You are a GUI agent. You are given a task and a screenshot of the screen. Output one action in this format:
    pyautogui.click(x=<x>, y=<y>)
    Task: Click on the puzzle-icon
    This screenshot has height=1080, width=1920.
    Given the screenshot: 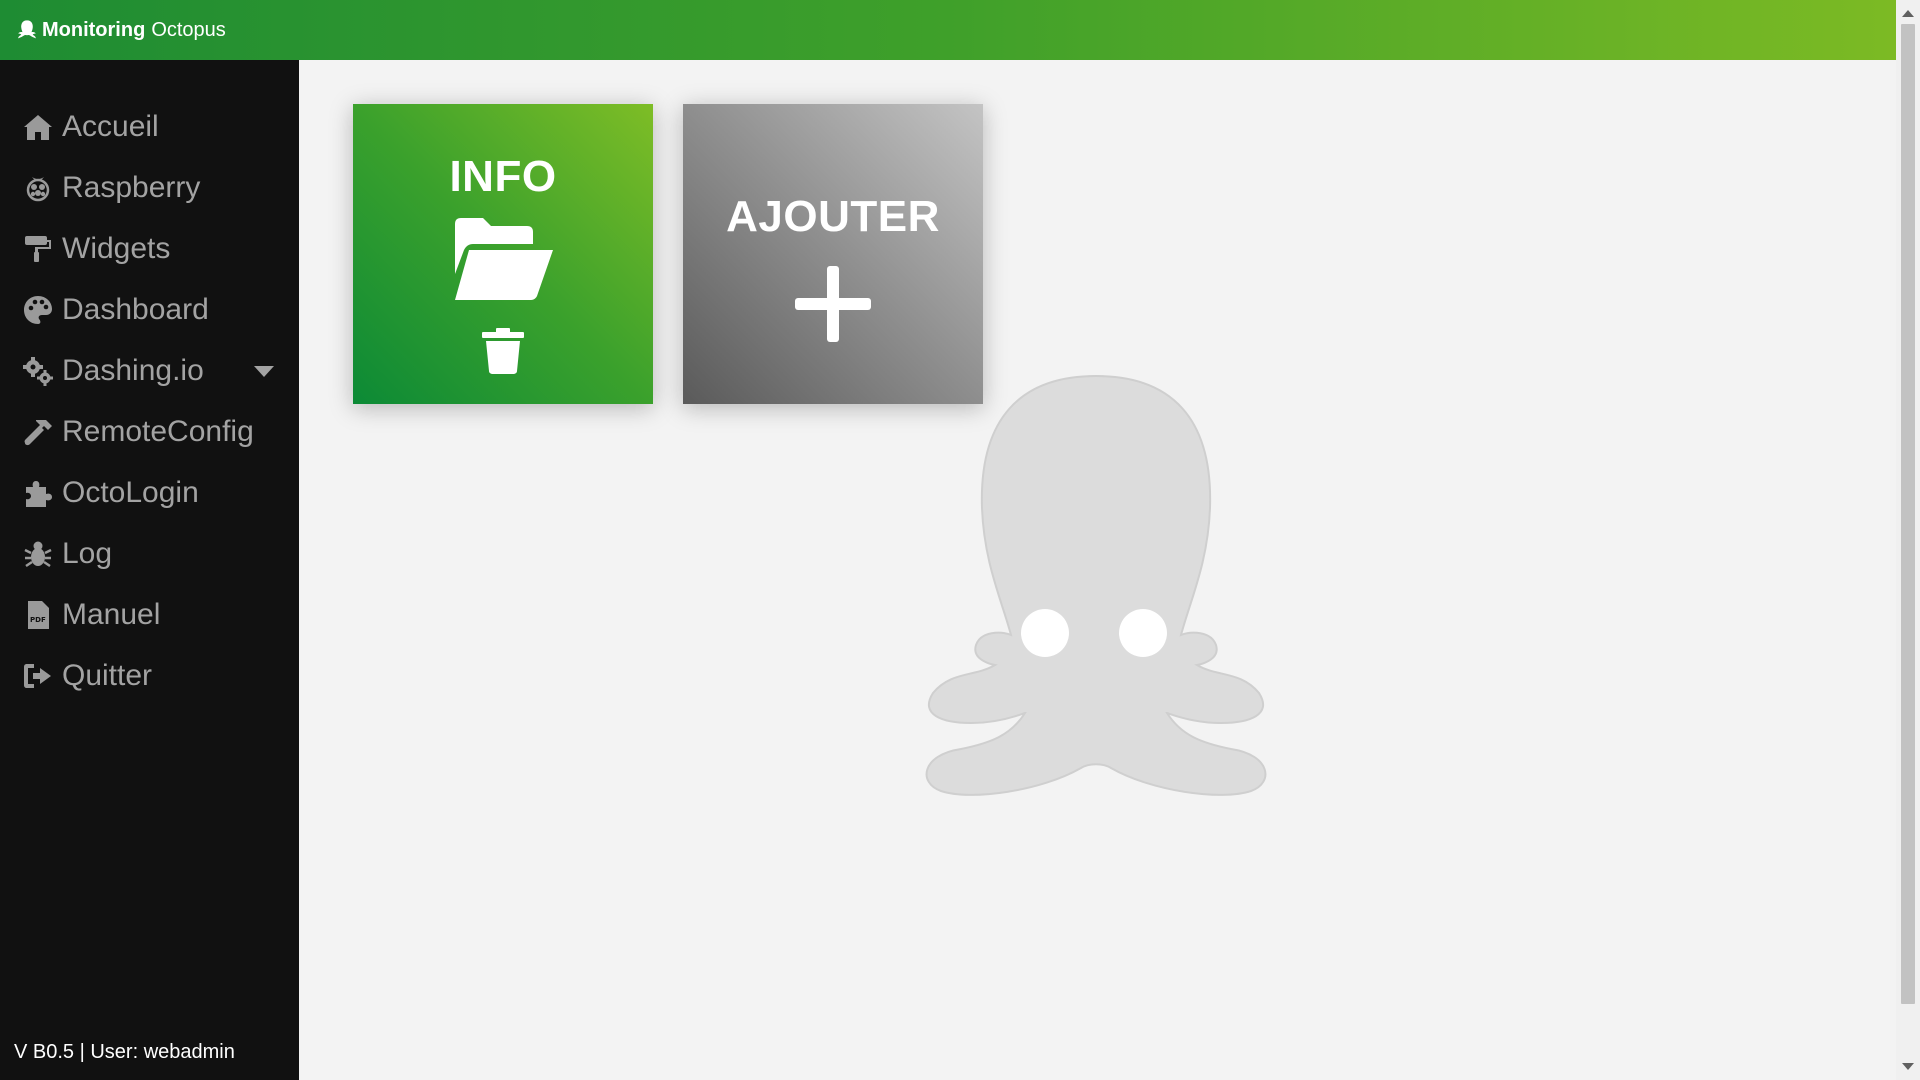 What is the action you would take?
    pyautogui.click(x=38, y=493)
    